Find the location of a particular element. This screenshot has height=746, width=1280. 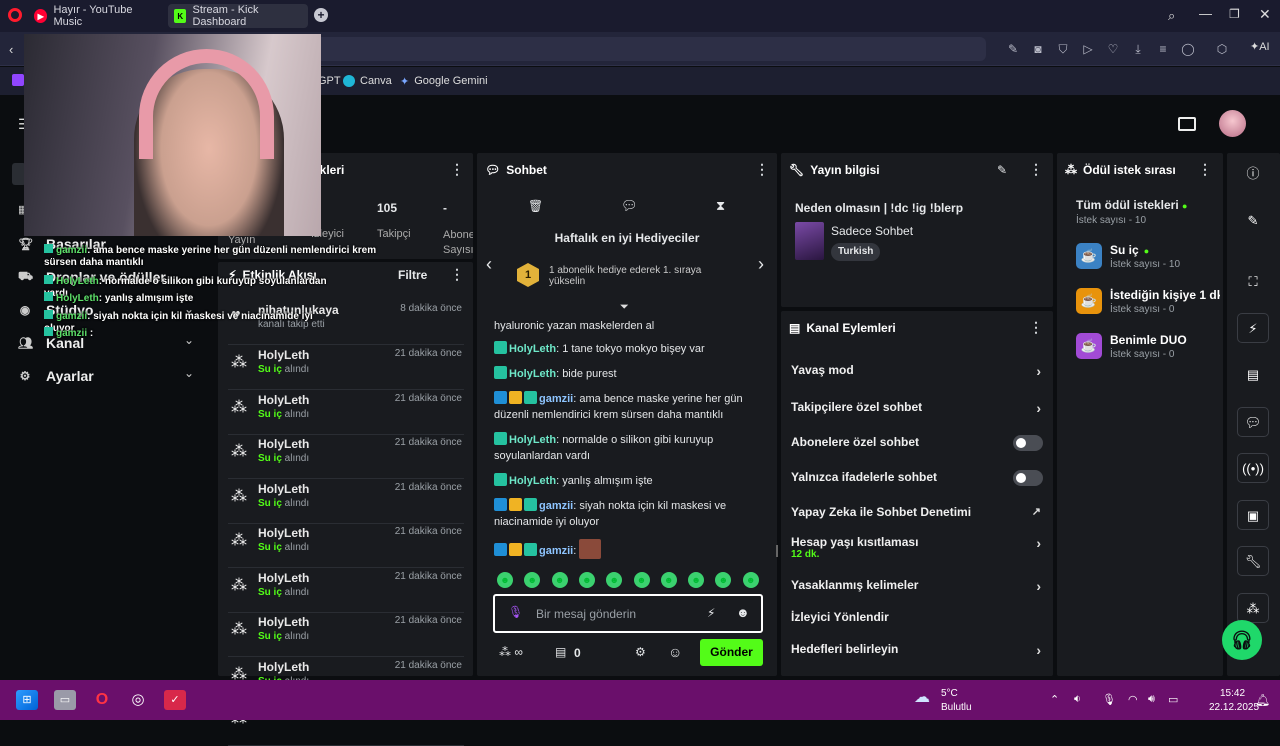

windows-start-icon: ⊞ is located at coordinates (27, 700).